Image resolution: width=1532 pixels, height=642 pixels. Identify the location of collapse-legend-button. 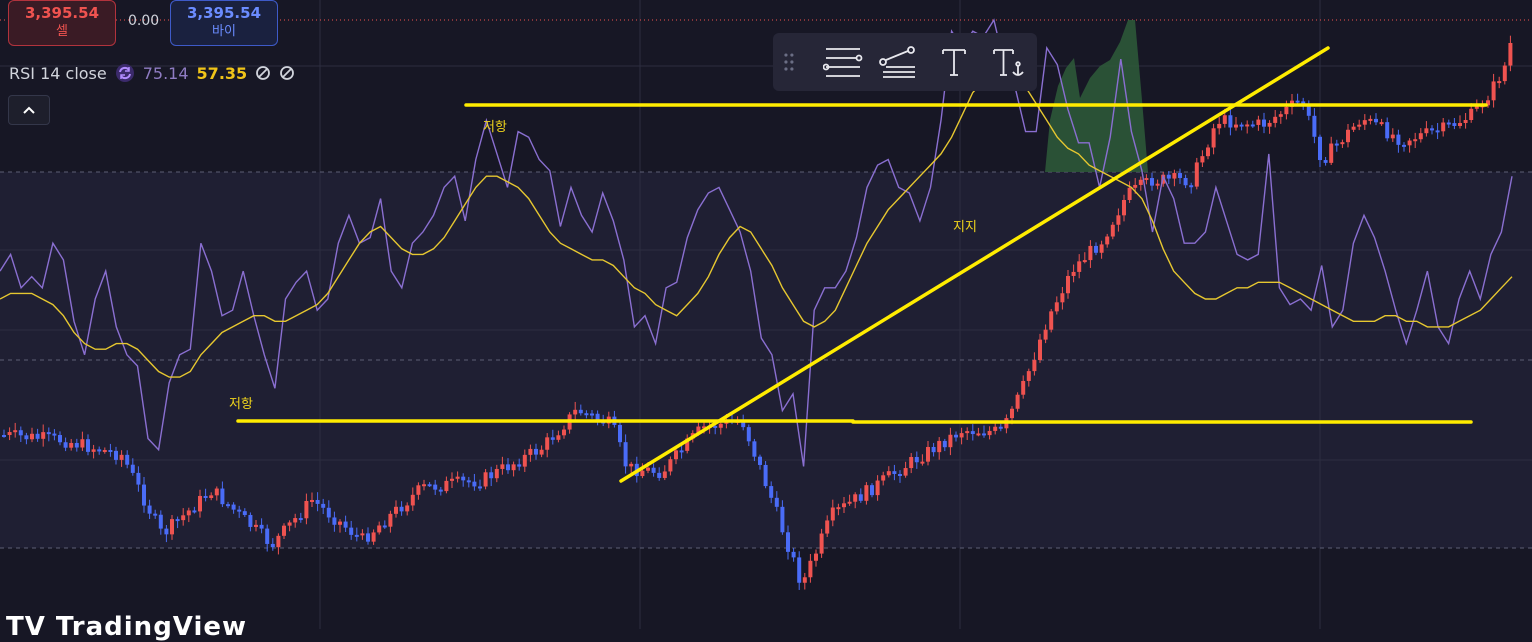
(29, 110).